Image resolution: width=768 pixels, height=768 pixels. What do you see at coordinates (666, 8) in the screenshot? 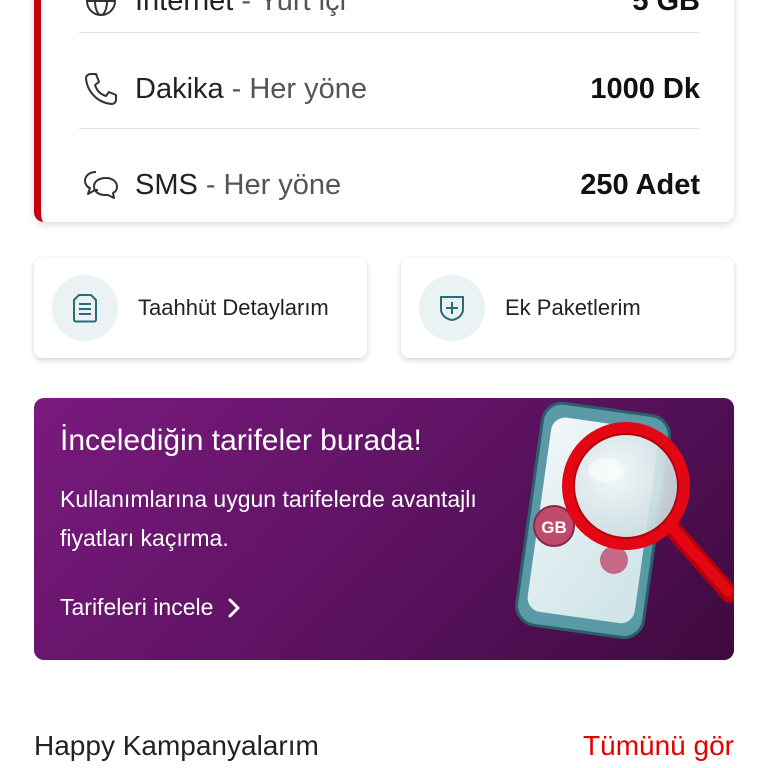
I see `usage-amount: 5 GB` at bounding box center [666, 8].